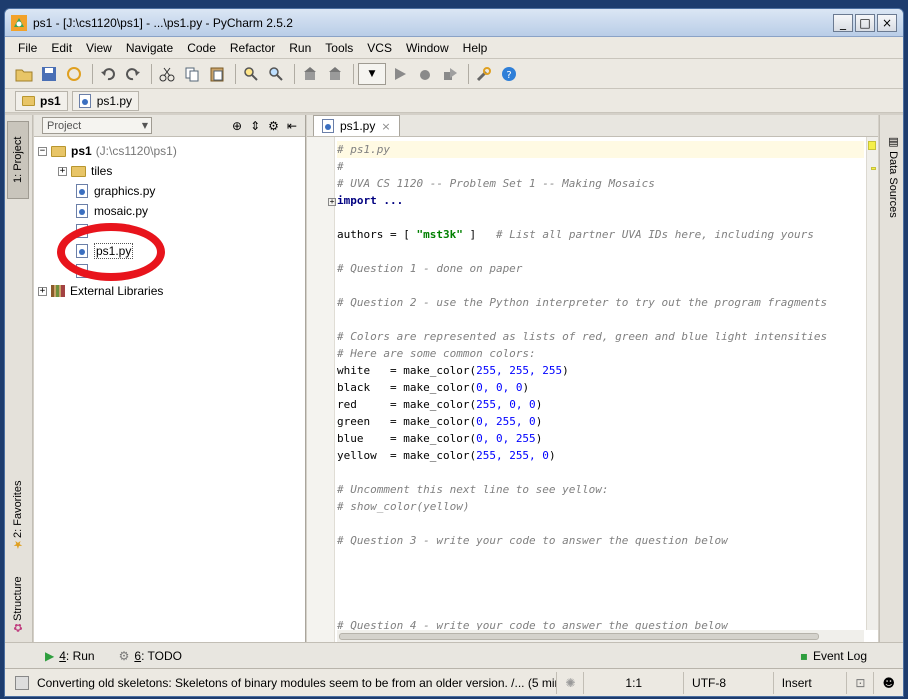  Describe the element at coordinates (50, 655) in the screenshot. I see `run-icon: ▶` at that location.